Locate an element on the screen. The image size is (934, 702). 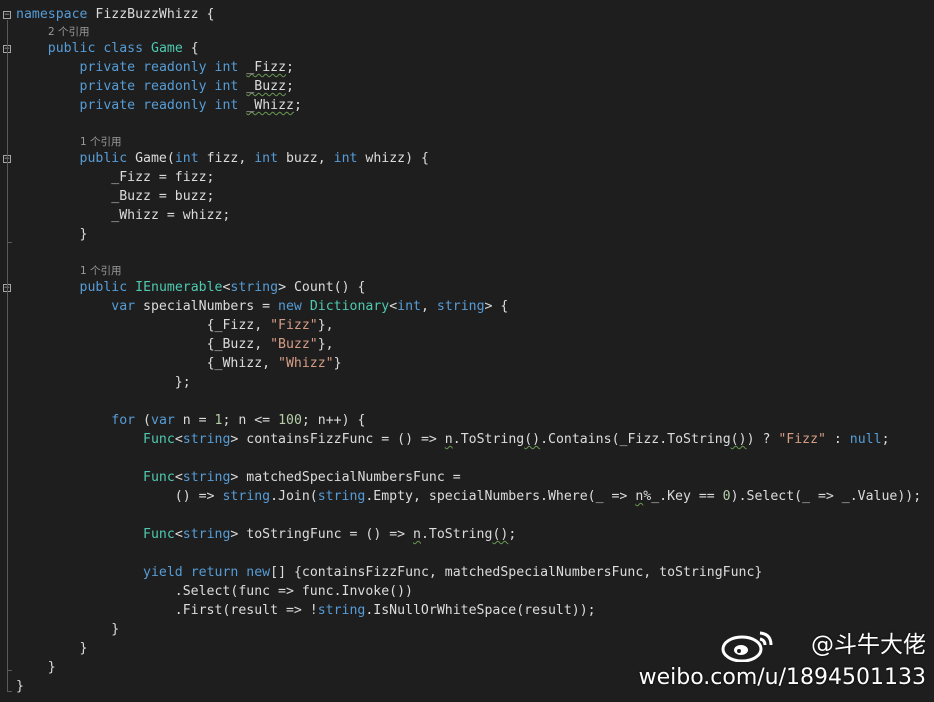
field-fizz: _Fizz is located at coordinates (266, 67).